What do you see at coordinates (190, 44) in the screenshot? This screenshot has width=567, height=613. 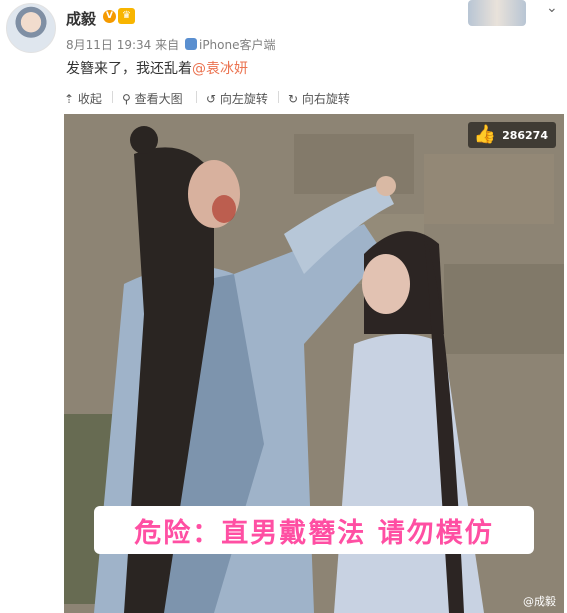 I see `phone-icon` at bounding box center [190, 44].